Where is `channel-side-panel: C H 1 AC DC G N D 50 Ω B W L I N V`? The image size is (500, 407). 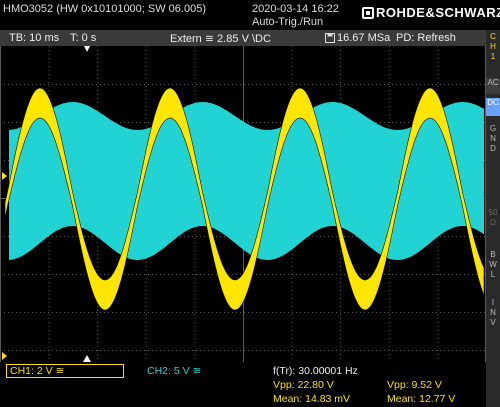
channel-side-panel: C H 1 AC DC G N D 50 Ω B W L I N V is located at coordinates (493, 218).